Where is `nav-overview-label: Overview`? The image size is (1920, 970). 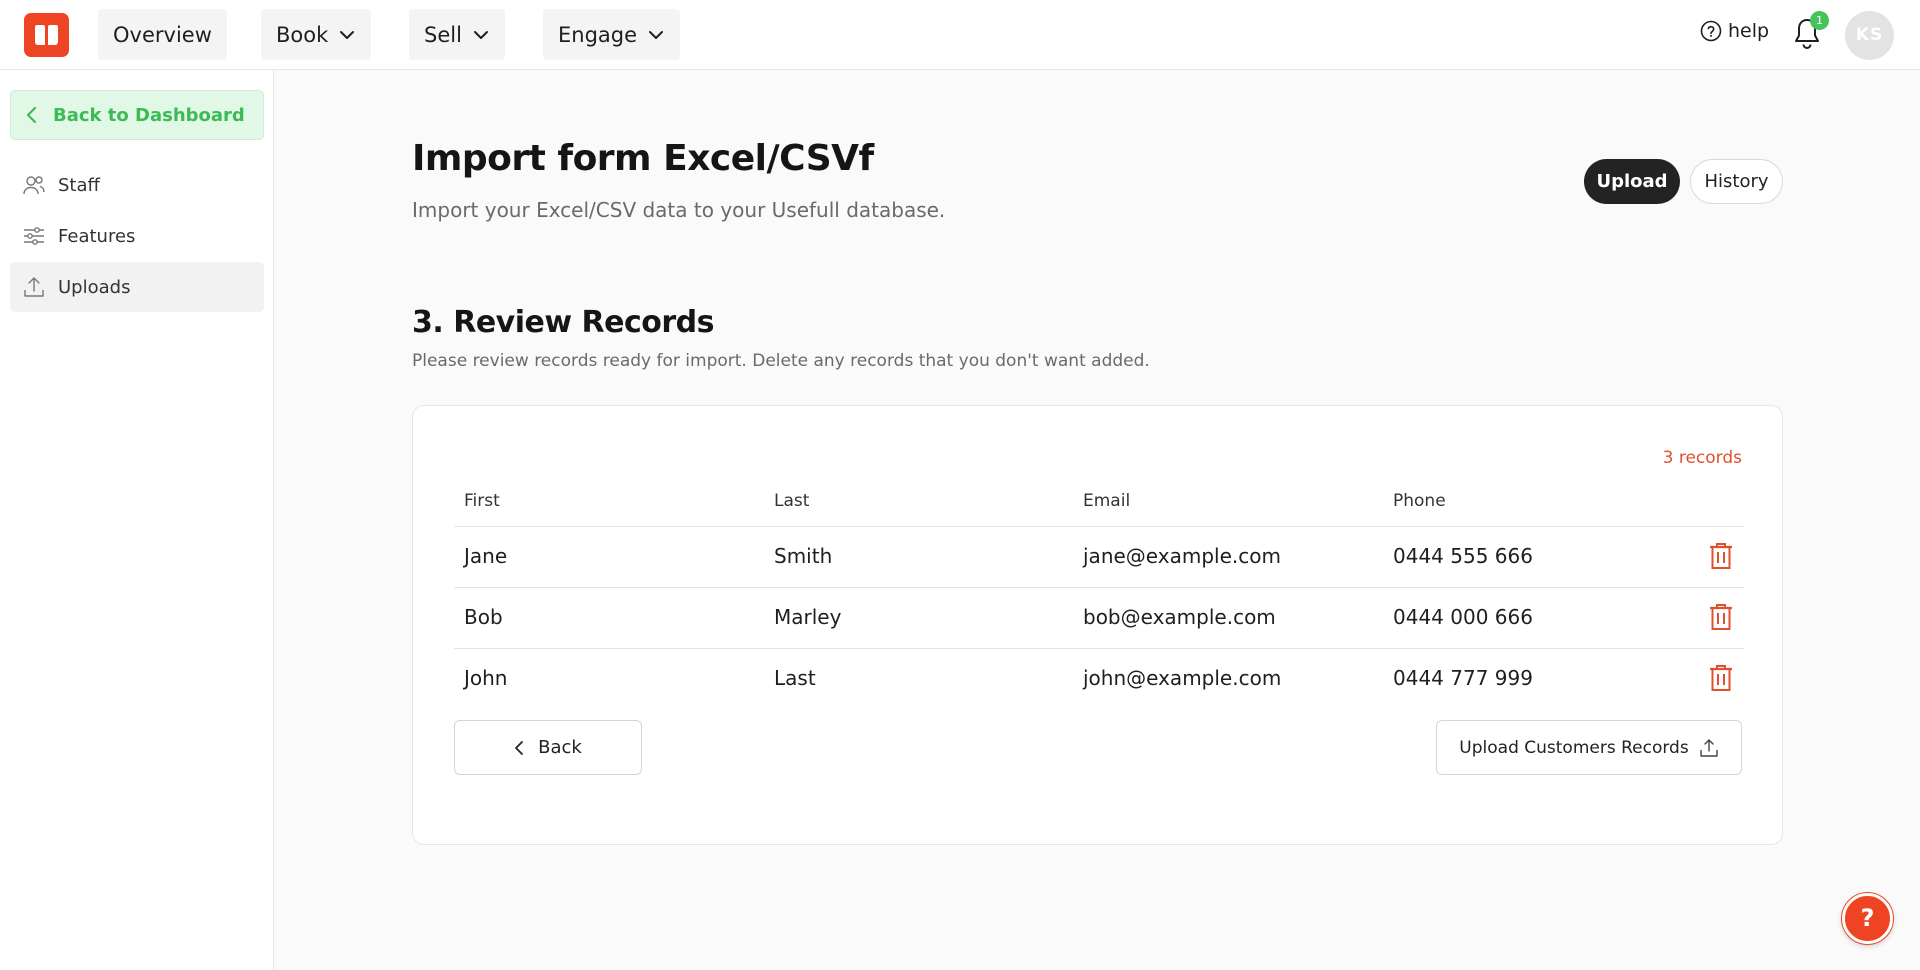 nav-overview-label: Overview is located at coordinates (162, 34).